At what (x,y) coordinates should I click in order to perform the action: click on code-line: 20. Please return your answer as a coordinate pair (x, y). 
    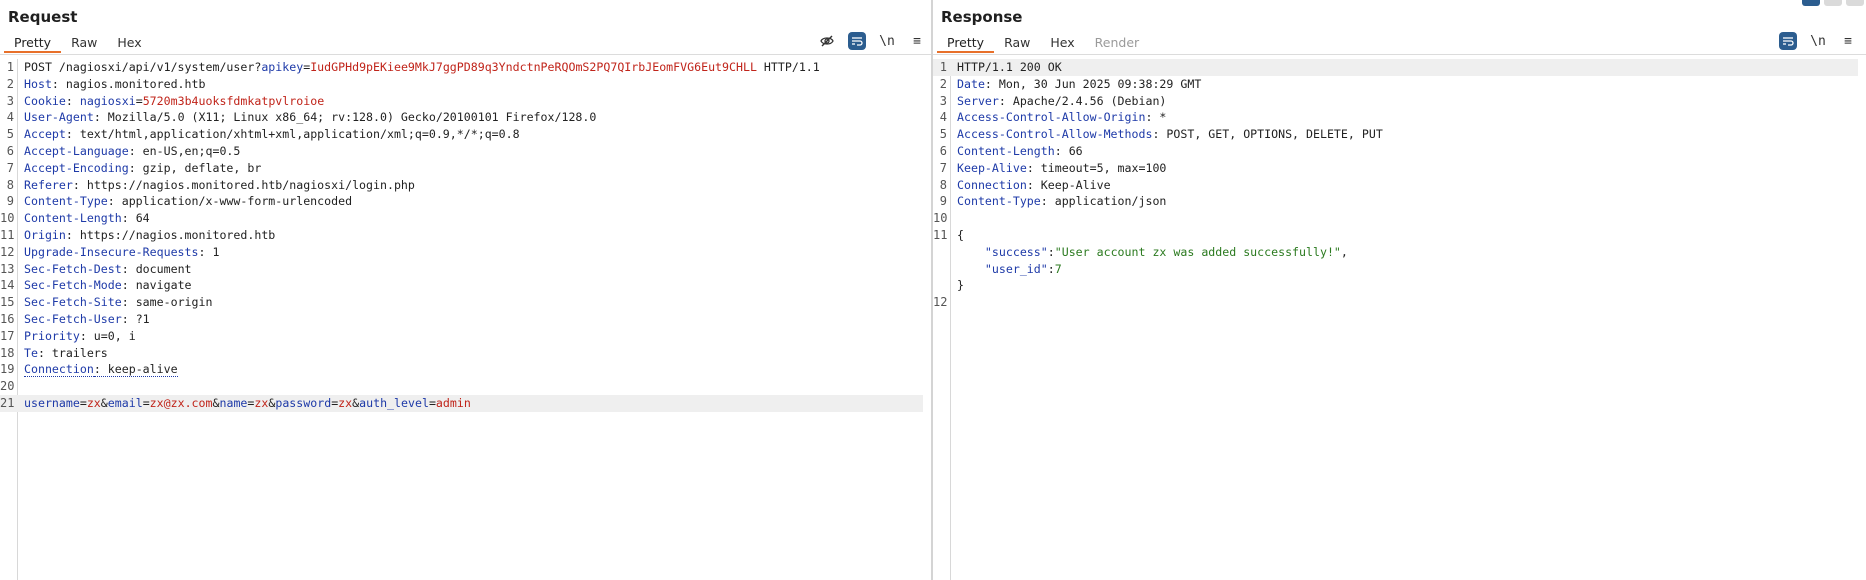
    Looking at the image, I should click on (461, 386).